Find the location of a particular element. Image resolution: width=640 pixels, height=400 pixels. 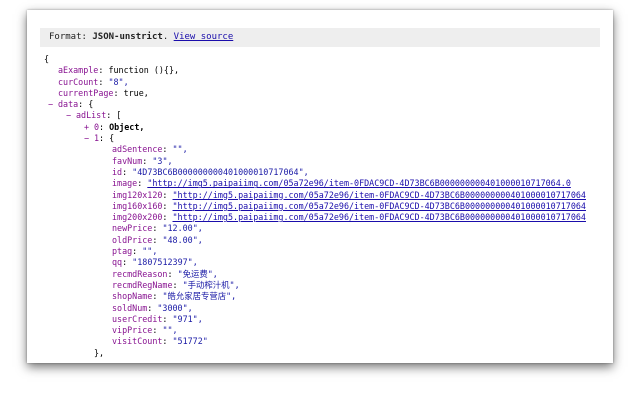

json-key: img200x200 is located at coordinates (137, 217).